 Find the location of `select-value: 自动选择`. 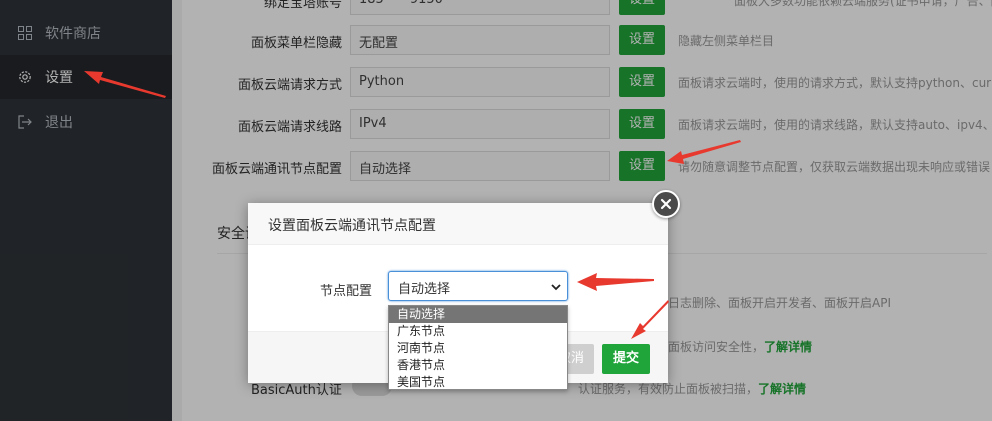

select-value: 自动选择 is located at coordinates (424, 289).